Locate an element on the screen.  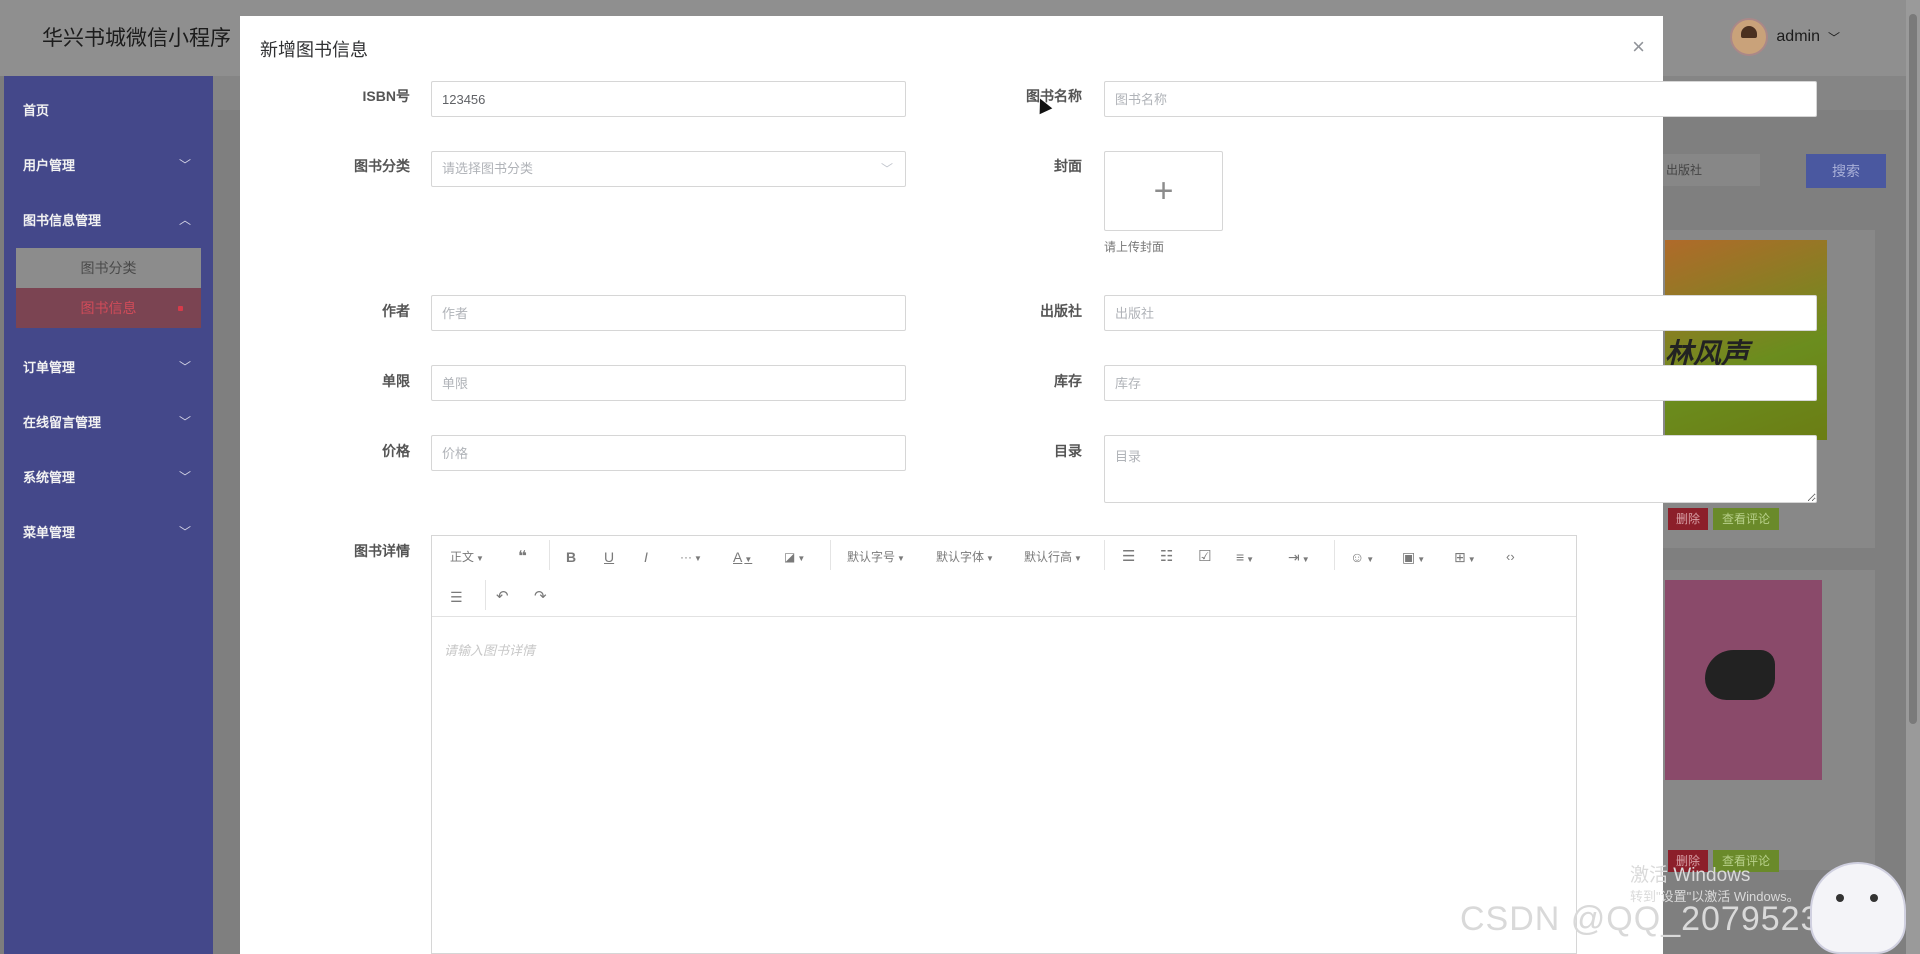
isbn-input is located at coordinates (668, 99).